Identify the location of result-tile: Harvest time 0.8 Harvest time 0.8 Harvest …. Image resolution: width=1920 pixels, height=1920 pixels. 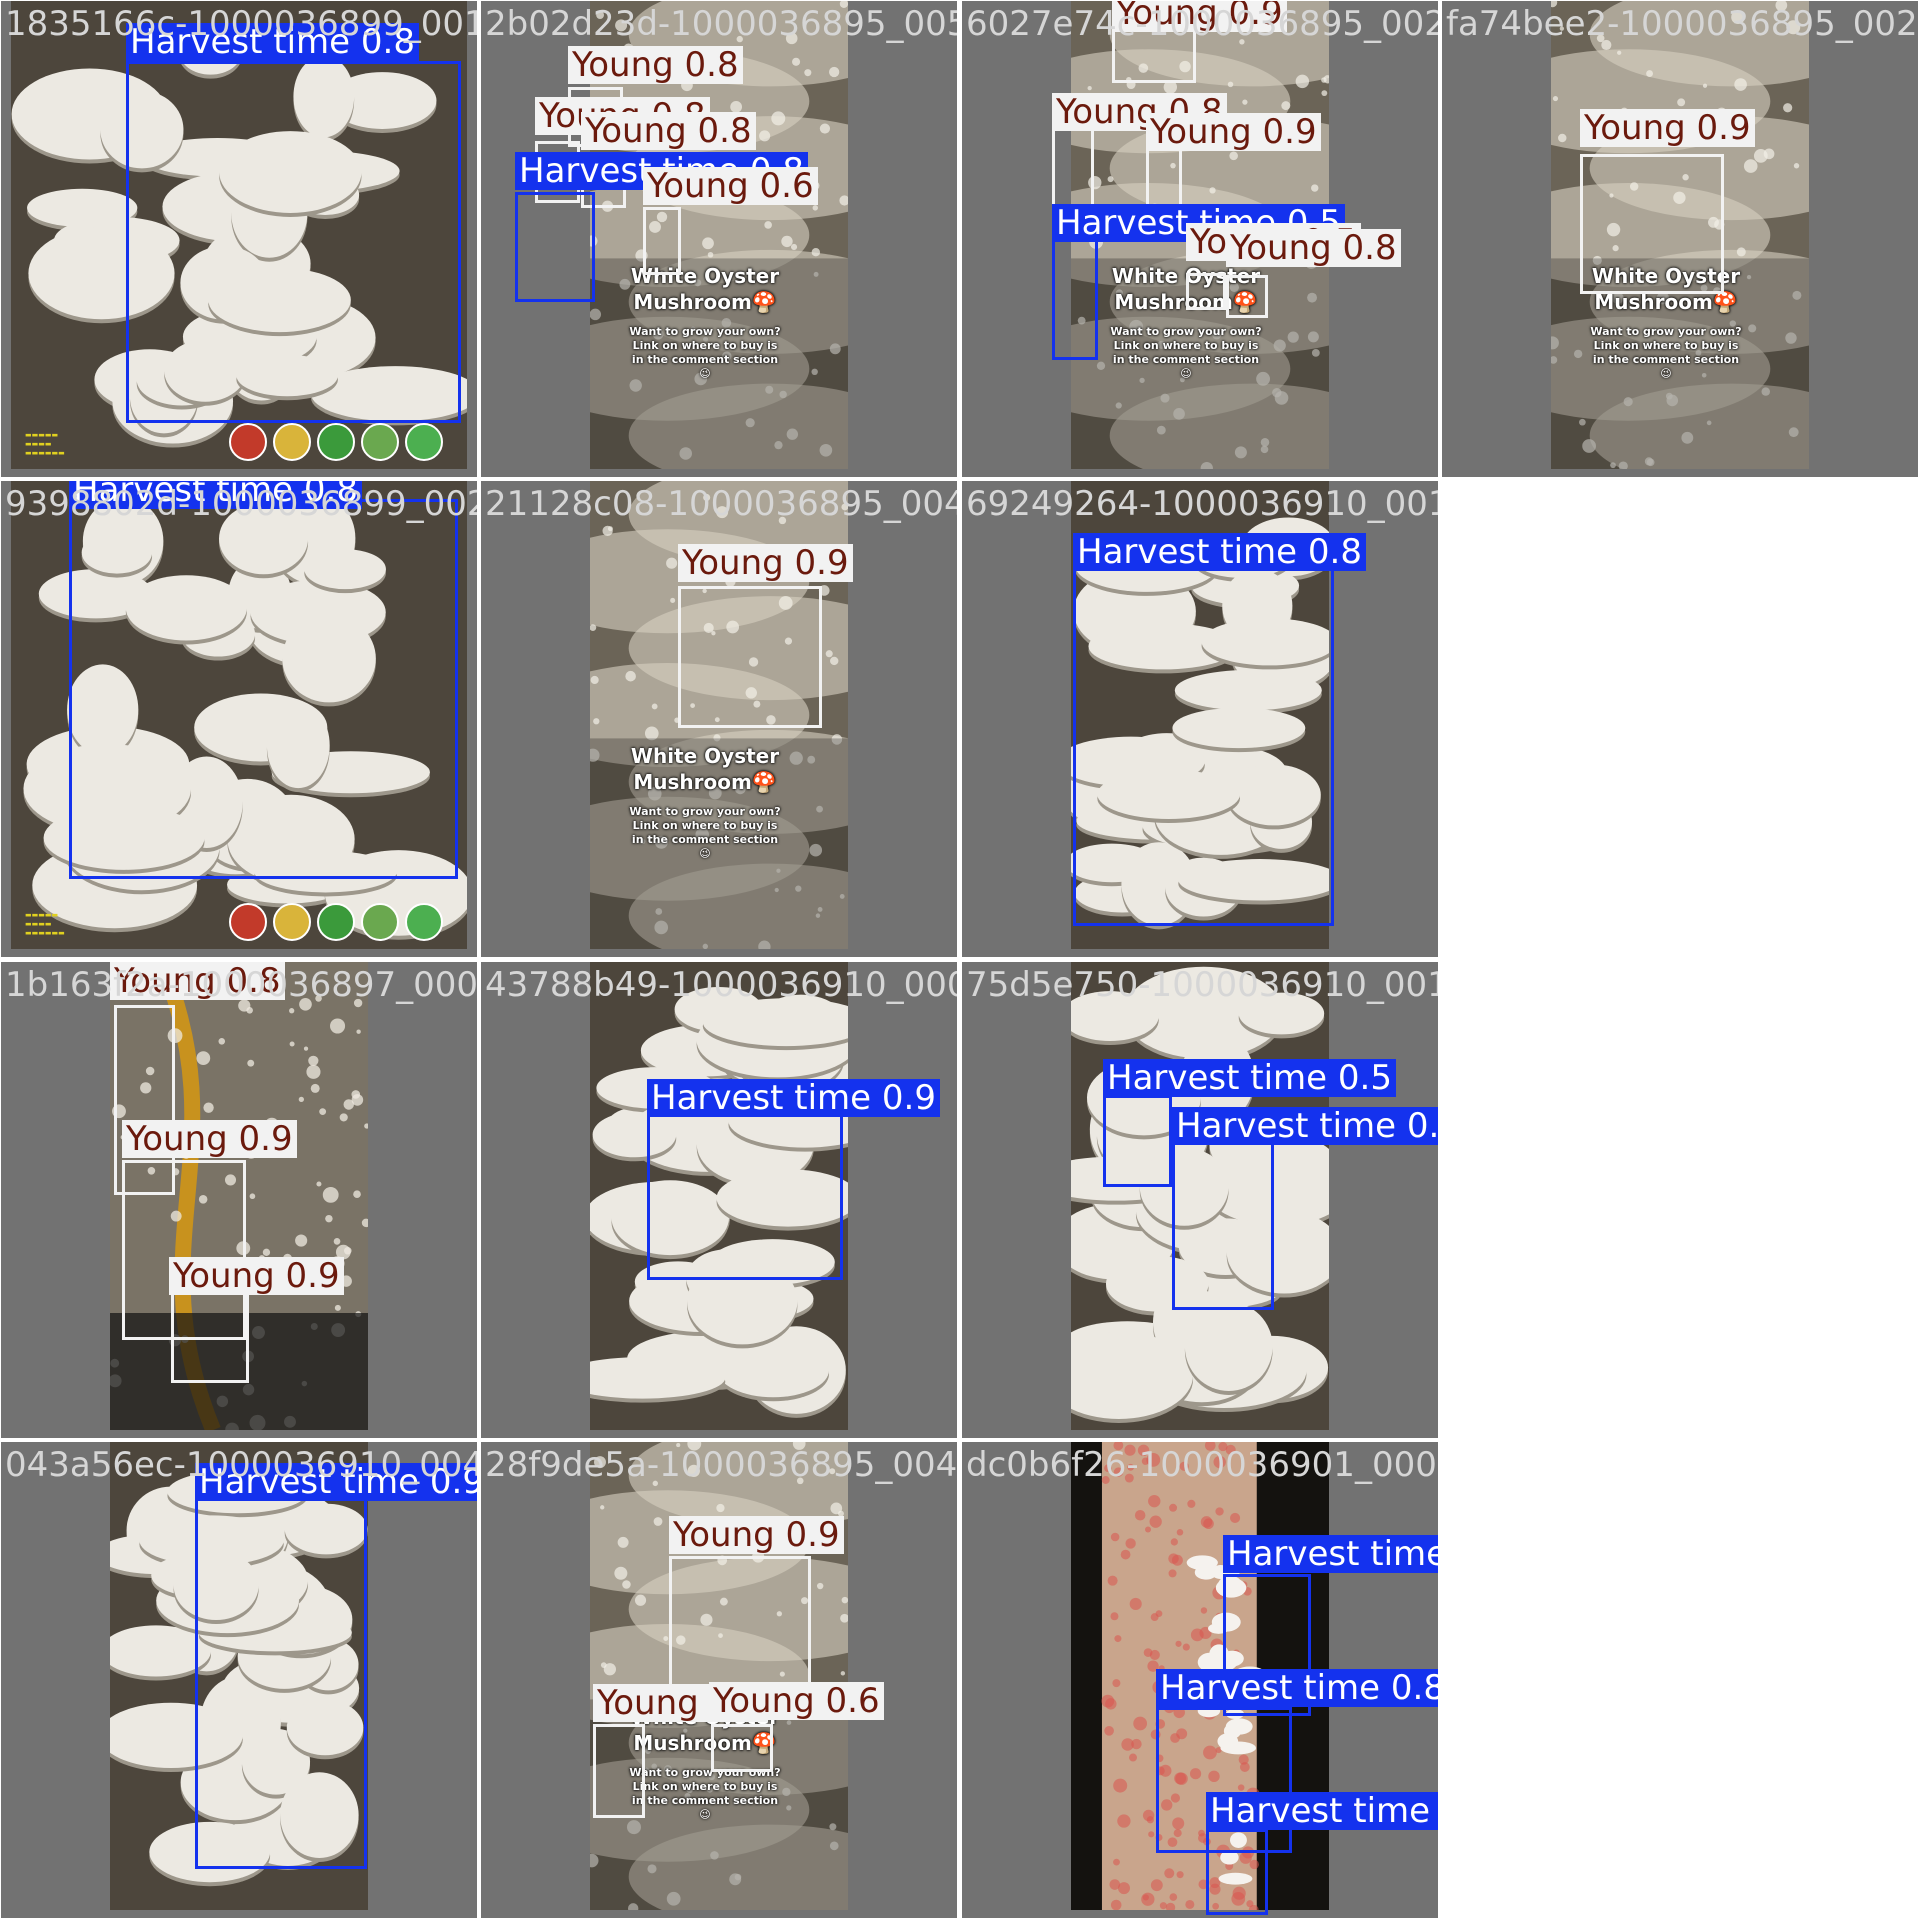
(1200, 1680).